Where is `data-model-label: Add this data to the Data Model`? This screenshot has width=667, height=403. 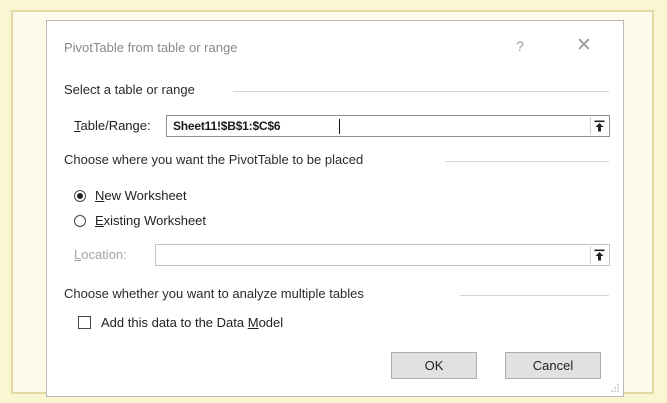
data-model-label: Add this data to the Data Model is located at coordinates (192, 322).